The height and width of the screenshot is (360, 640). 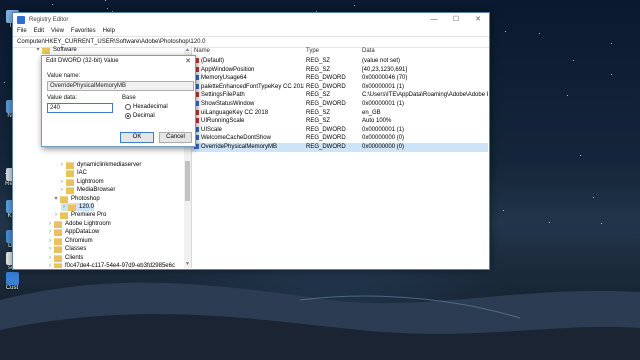 I want to click on tree-item-label: IAC, so click(x=82, y=173).